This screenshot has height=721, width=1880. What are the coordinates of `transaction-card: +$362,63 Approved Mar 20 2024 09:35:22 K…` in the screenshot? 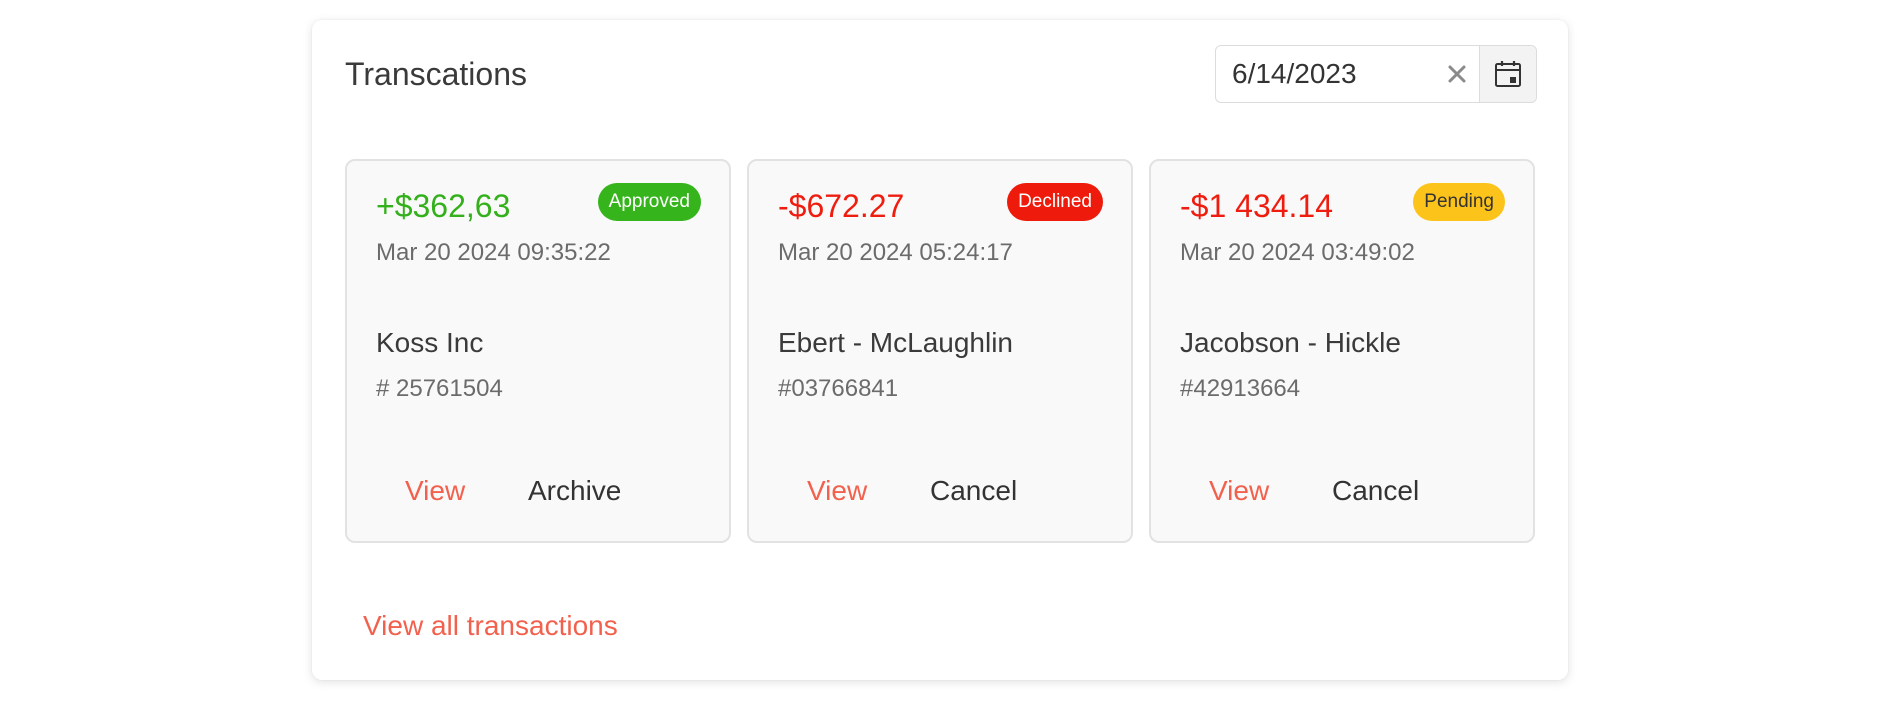 It's located at (538, 351).